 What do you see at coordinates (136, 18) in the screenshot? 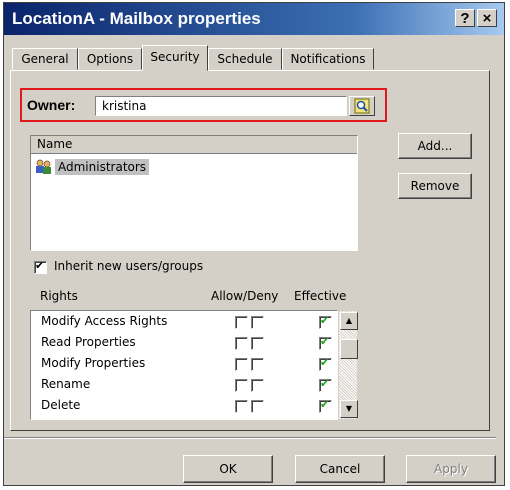
I see `window-title: LocationA - Mailbox properties` at bounding box center [136, 18].